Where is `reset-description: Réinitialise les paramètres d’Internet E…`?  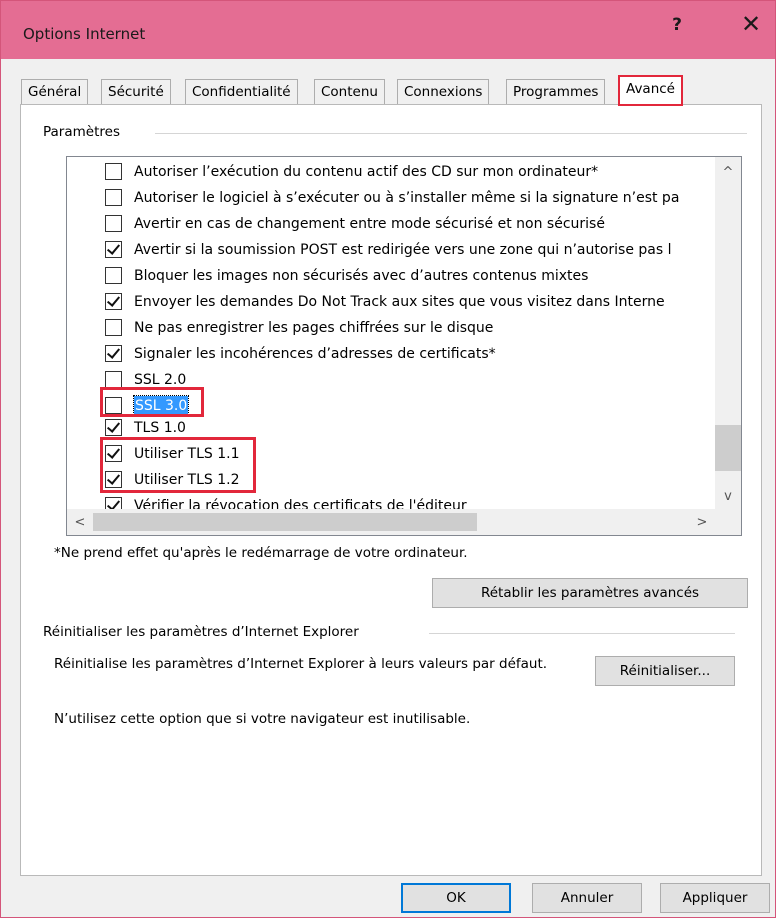 reset-description: Réinitialise les paramètres d’Internet E… is located at coordinates (301, 664).